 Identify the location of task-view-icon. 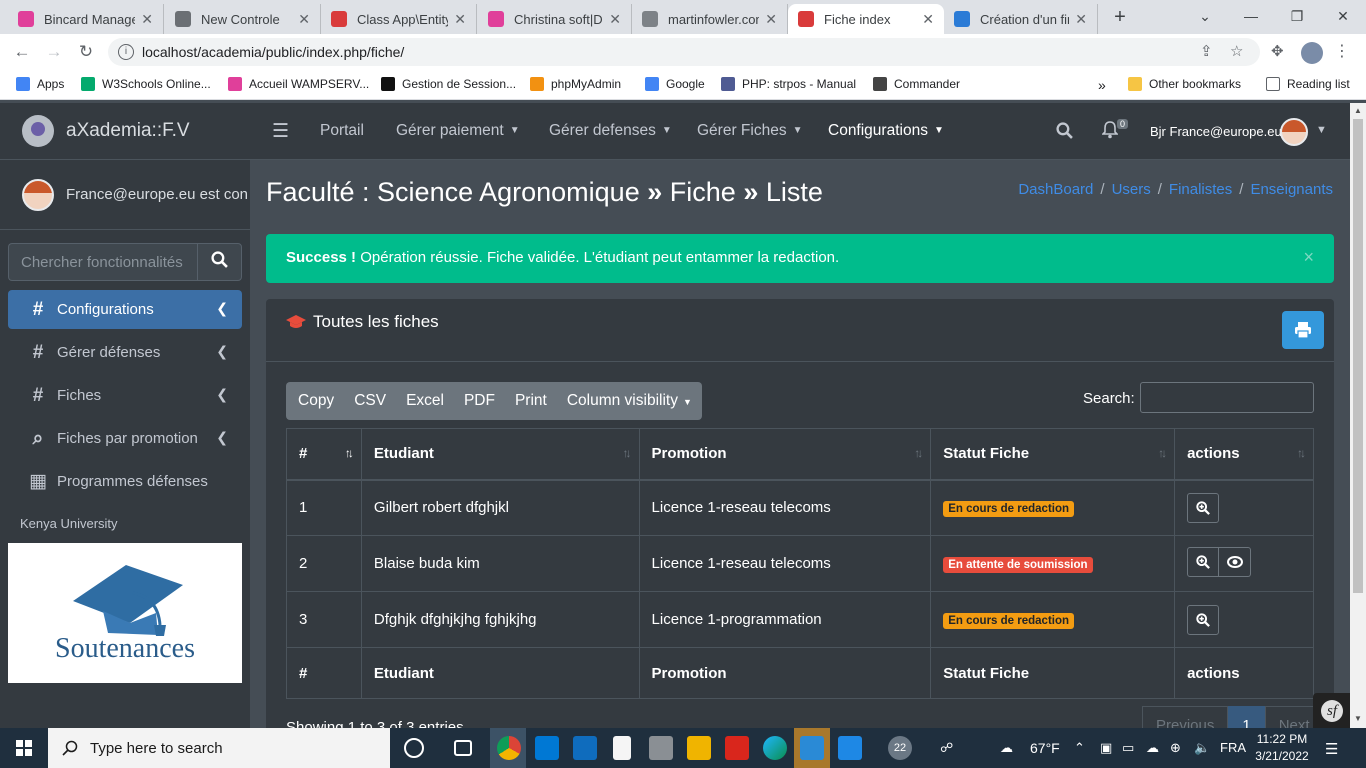
(463, 748).